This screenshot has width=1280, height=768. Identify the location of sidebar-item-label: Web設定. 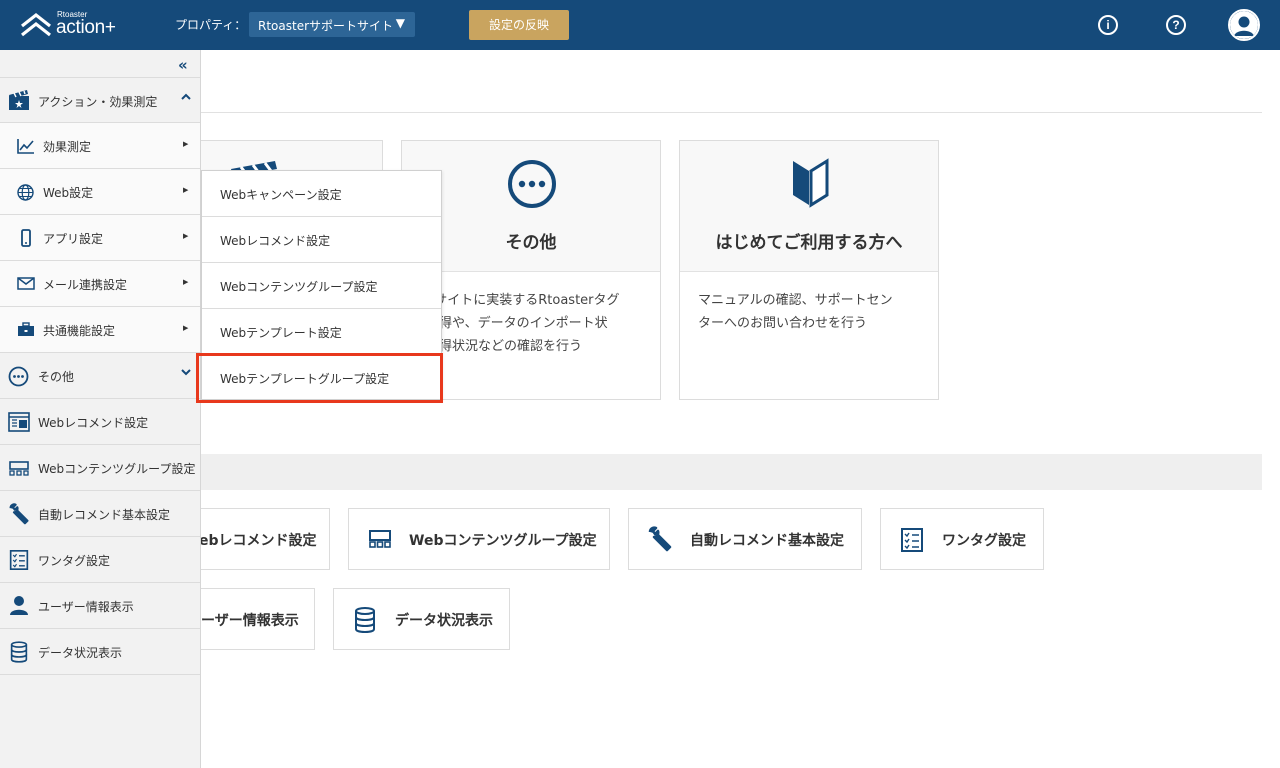
(68, 193).